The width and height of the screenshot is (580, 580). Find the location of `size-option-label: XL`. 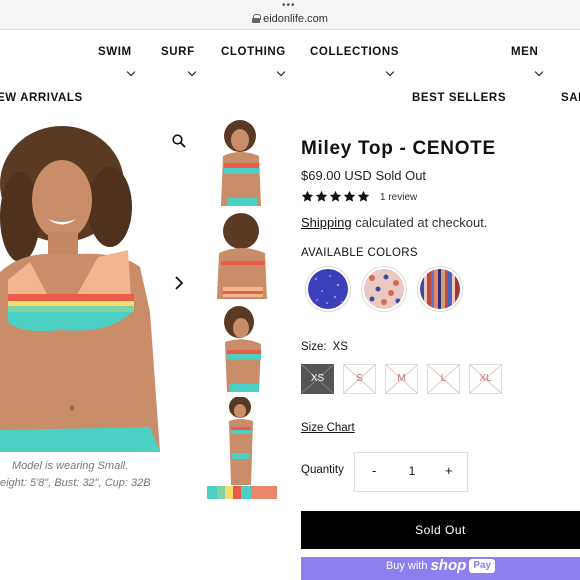

size-option-label: XL is located at coordinates (485, 378).